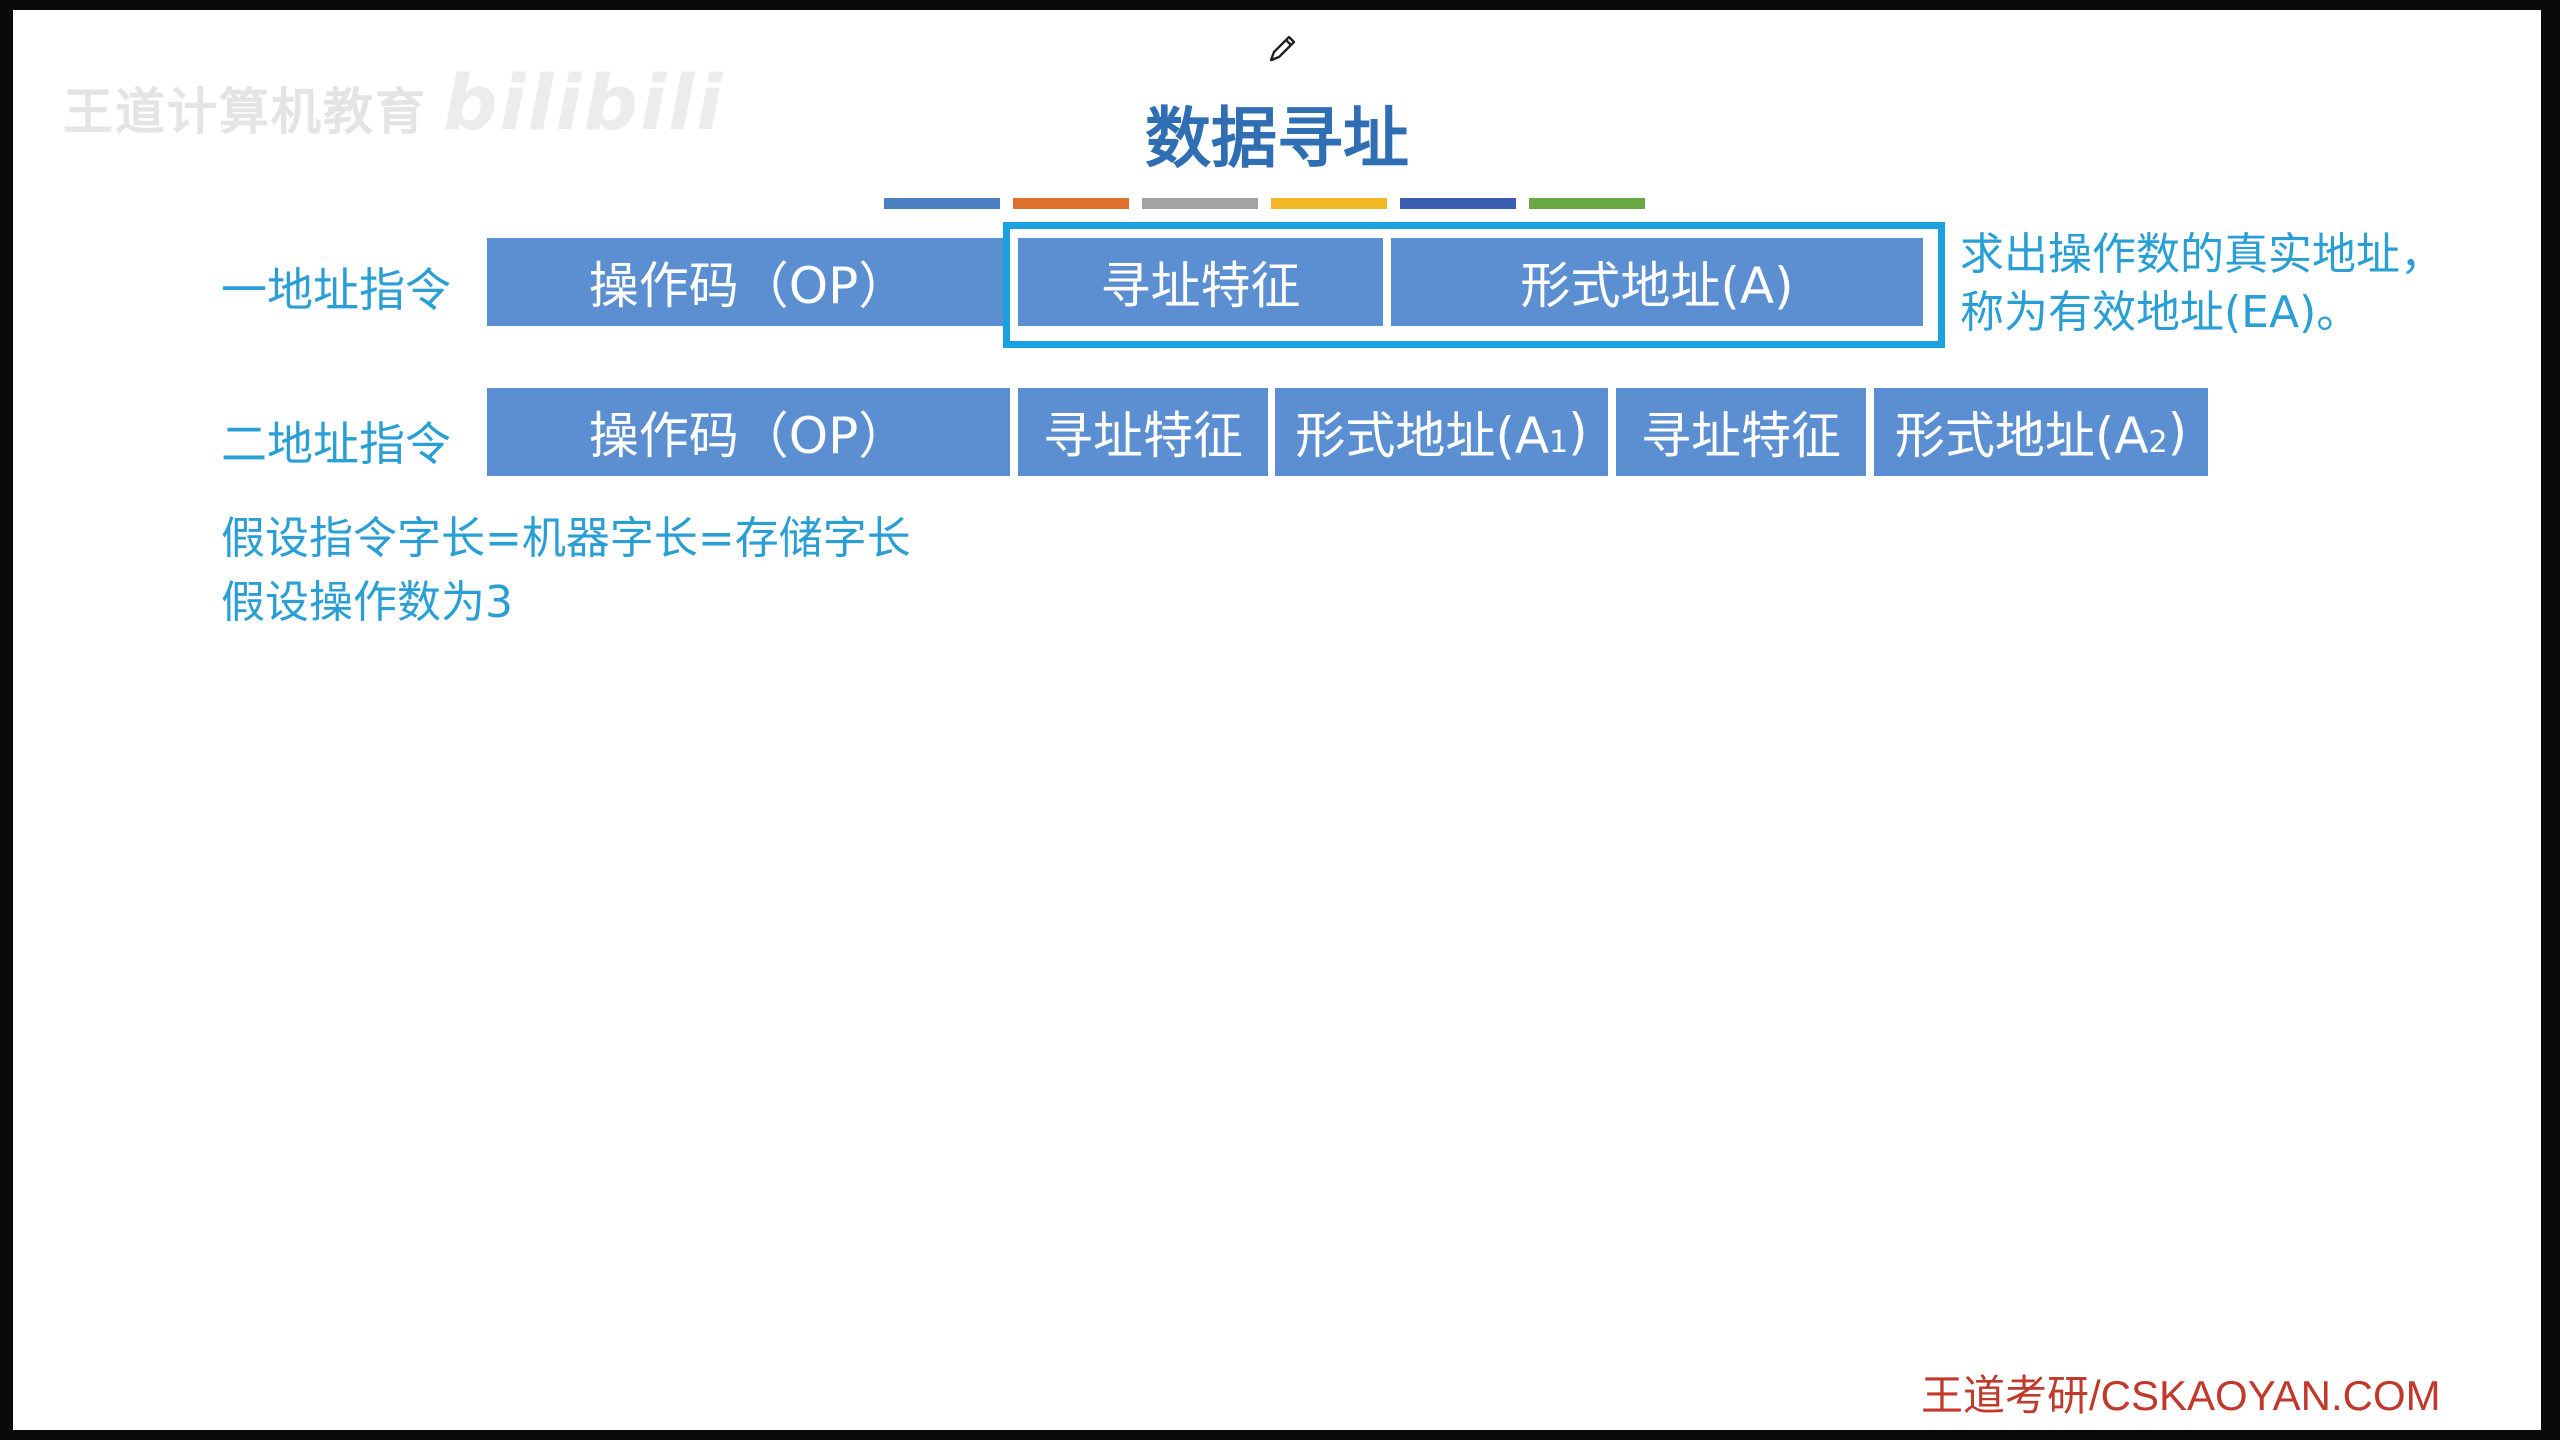 The image size is (2560, 1440). What do you see at coordinates (336, 290) in the screenshot?
I see `one-address-label: 一地址指令` at bounding box center [336, 290].